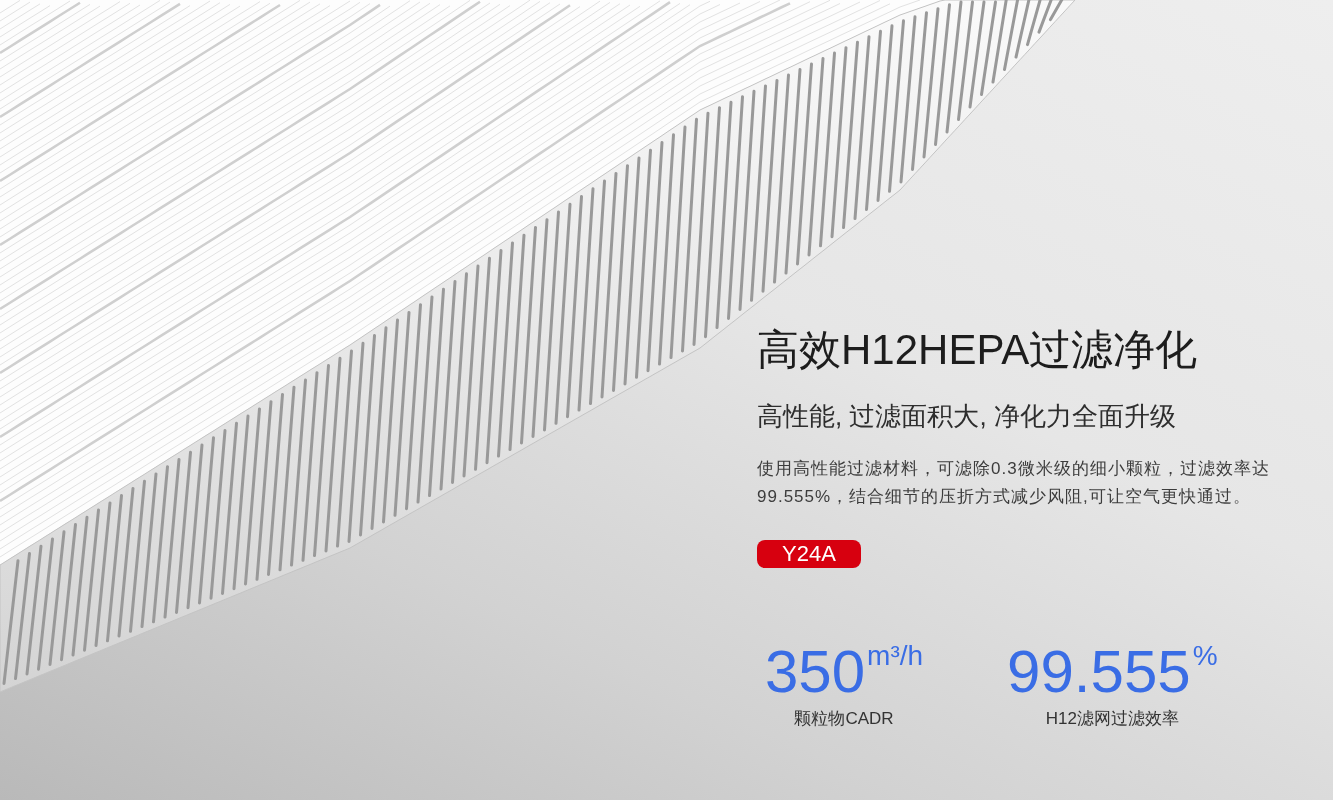 The height and width of the screenshot is (800, 1333). I want to click on product-description: 使用高性能过滤材料，可滤除0.3微米级的细小颗粒，过滤效率达99.555%，结合细节的压折方式减少风阻,可让空气更快通过。, so click(1014, 483).